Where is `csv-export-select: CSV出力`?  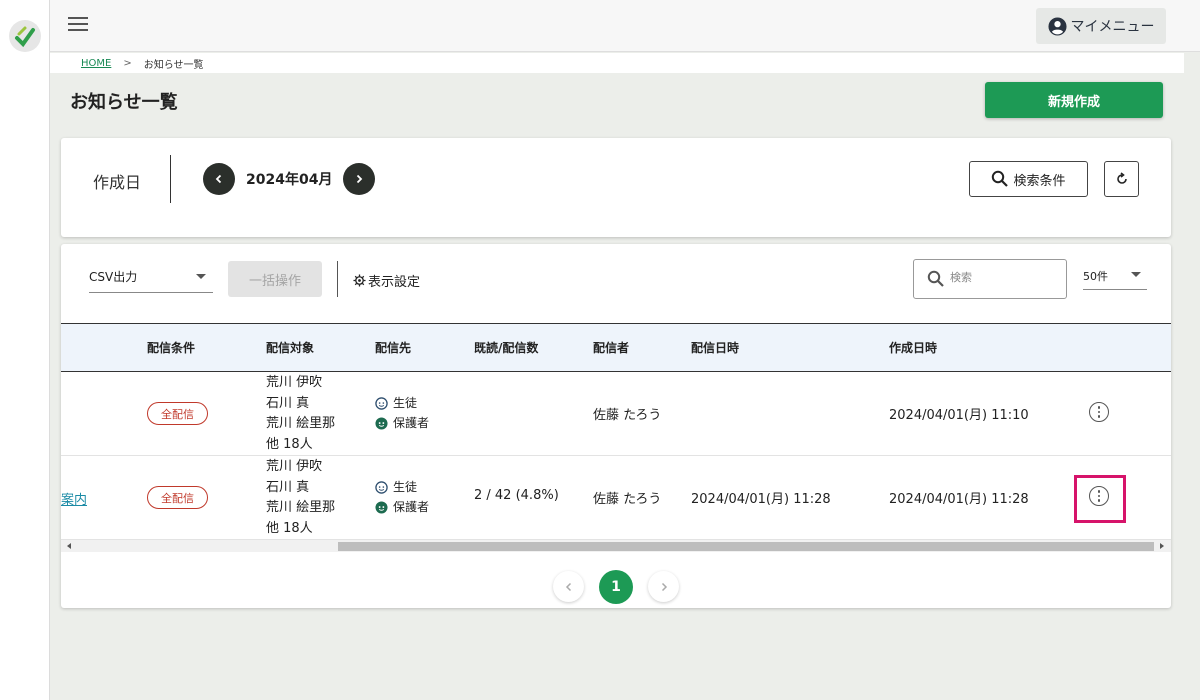
csv-export-select: CSV出力 is located at coordinates (151, 277).